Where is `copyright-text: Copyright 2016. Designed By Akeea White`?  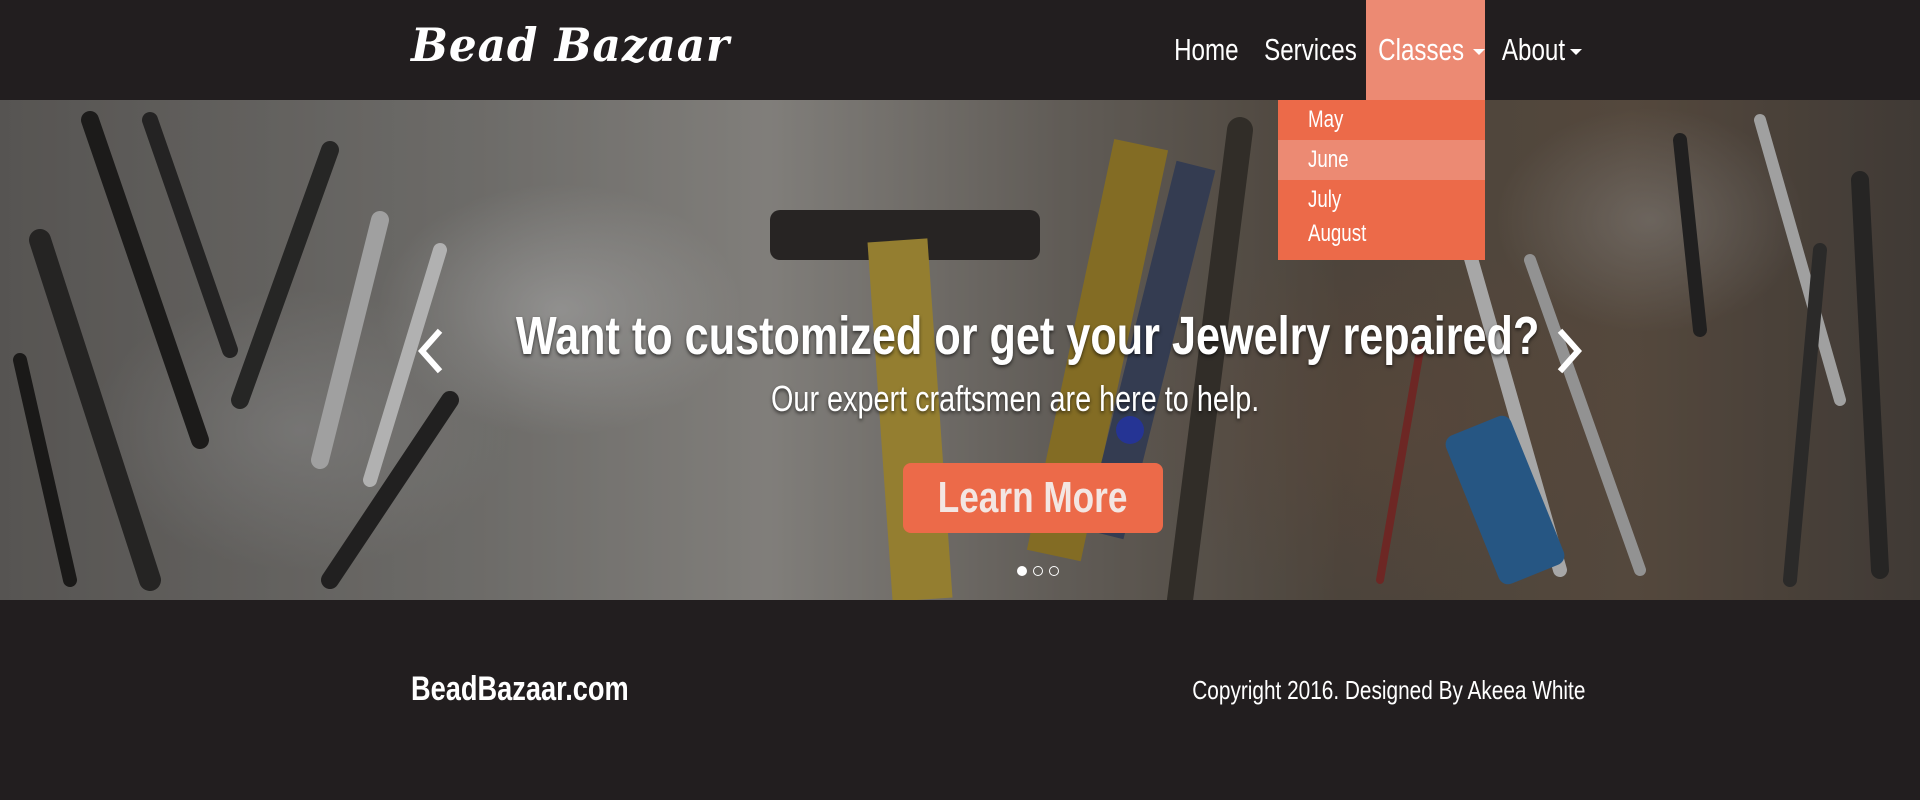 copyright-text: Copyright 2016. Designed By Akeea White is located at coordinates (1339, 690).